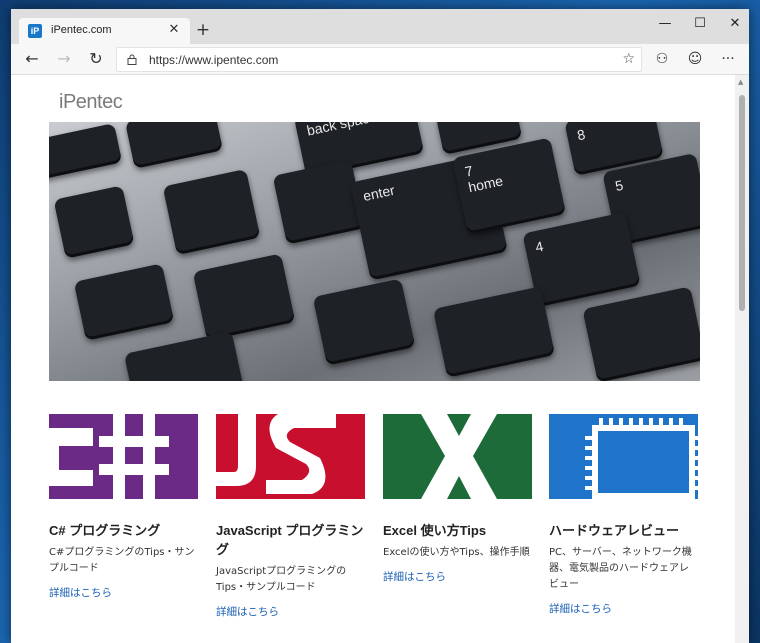  I want to click on address-bar: https://www.ipentec.com ☆, so click(379, 59).